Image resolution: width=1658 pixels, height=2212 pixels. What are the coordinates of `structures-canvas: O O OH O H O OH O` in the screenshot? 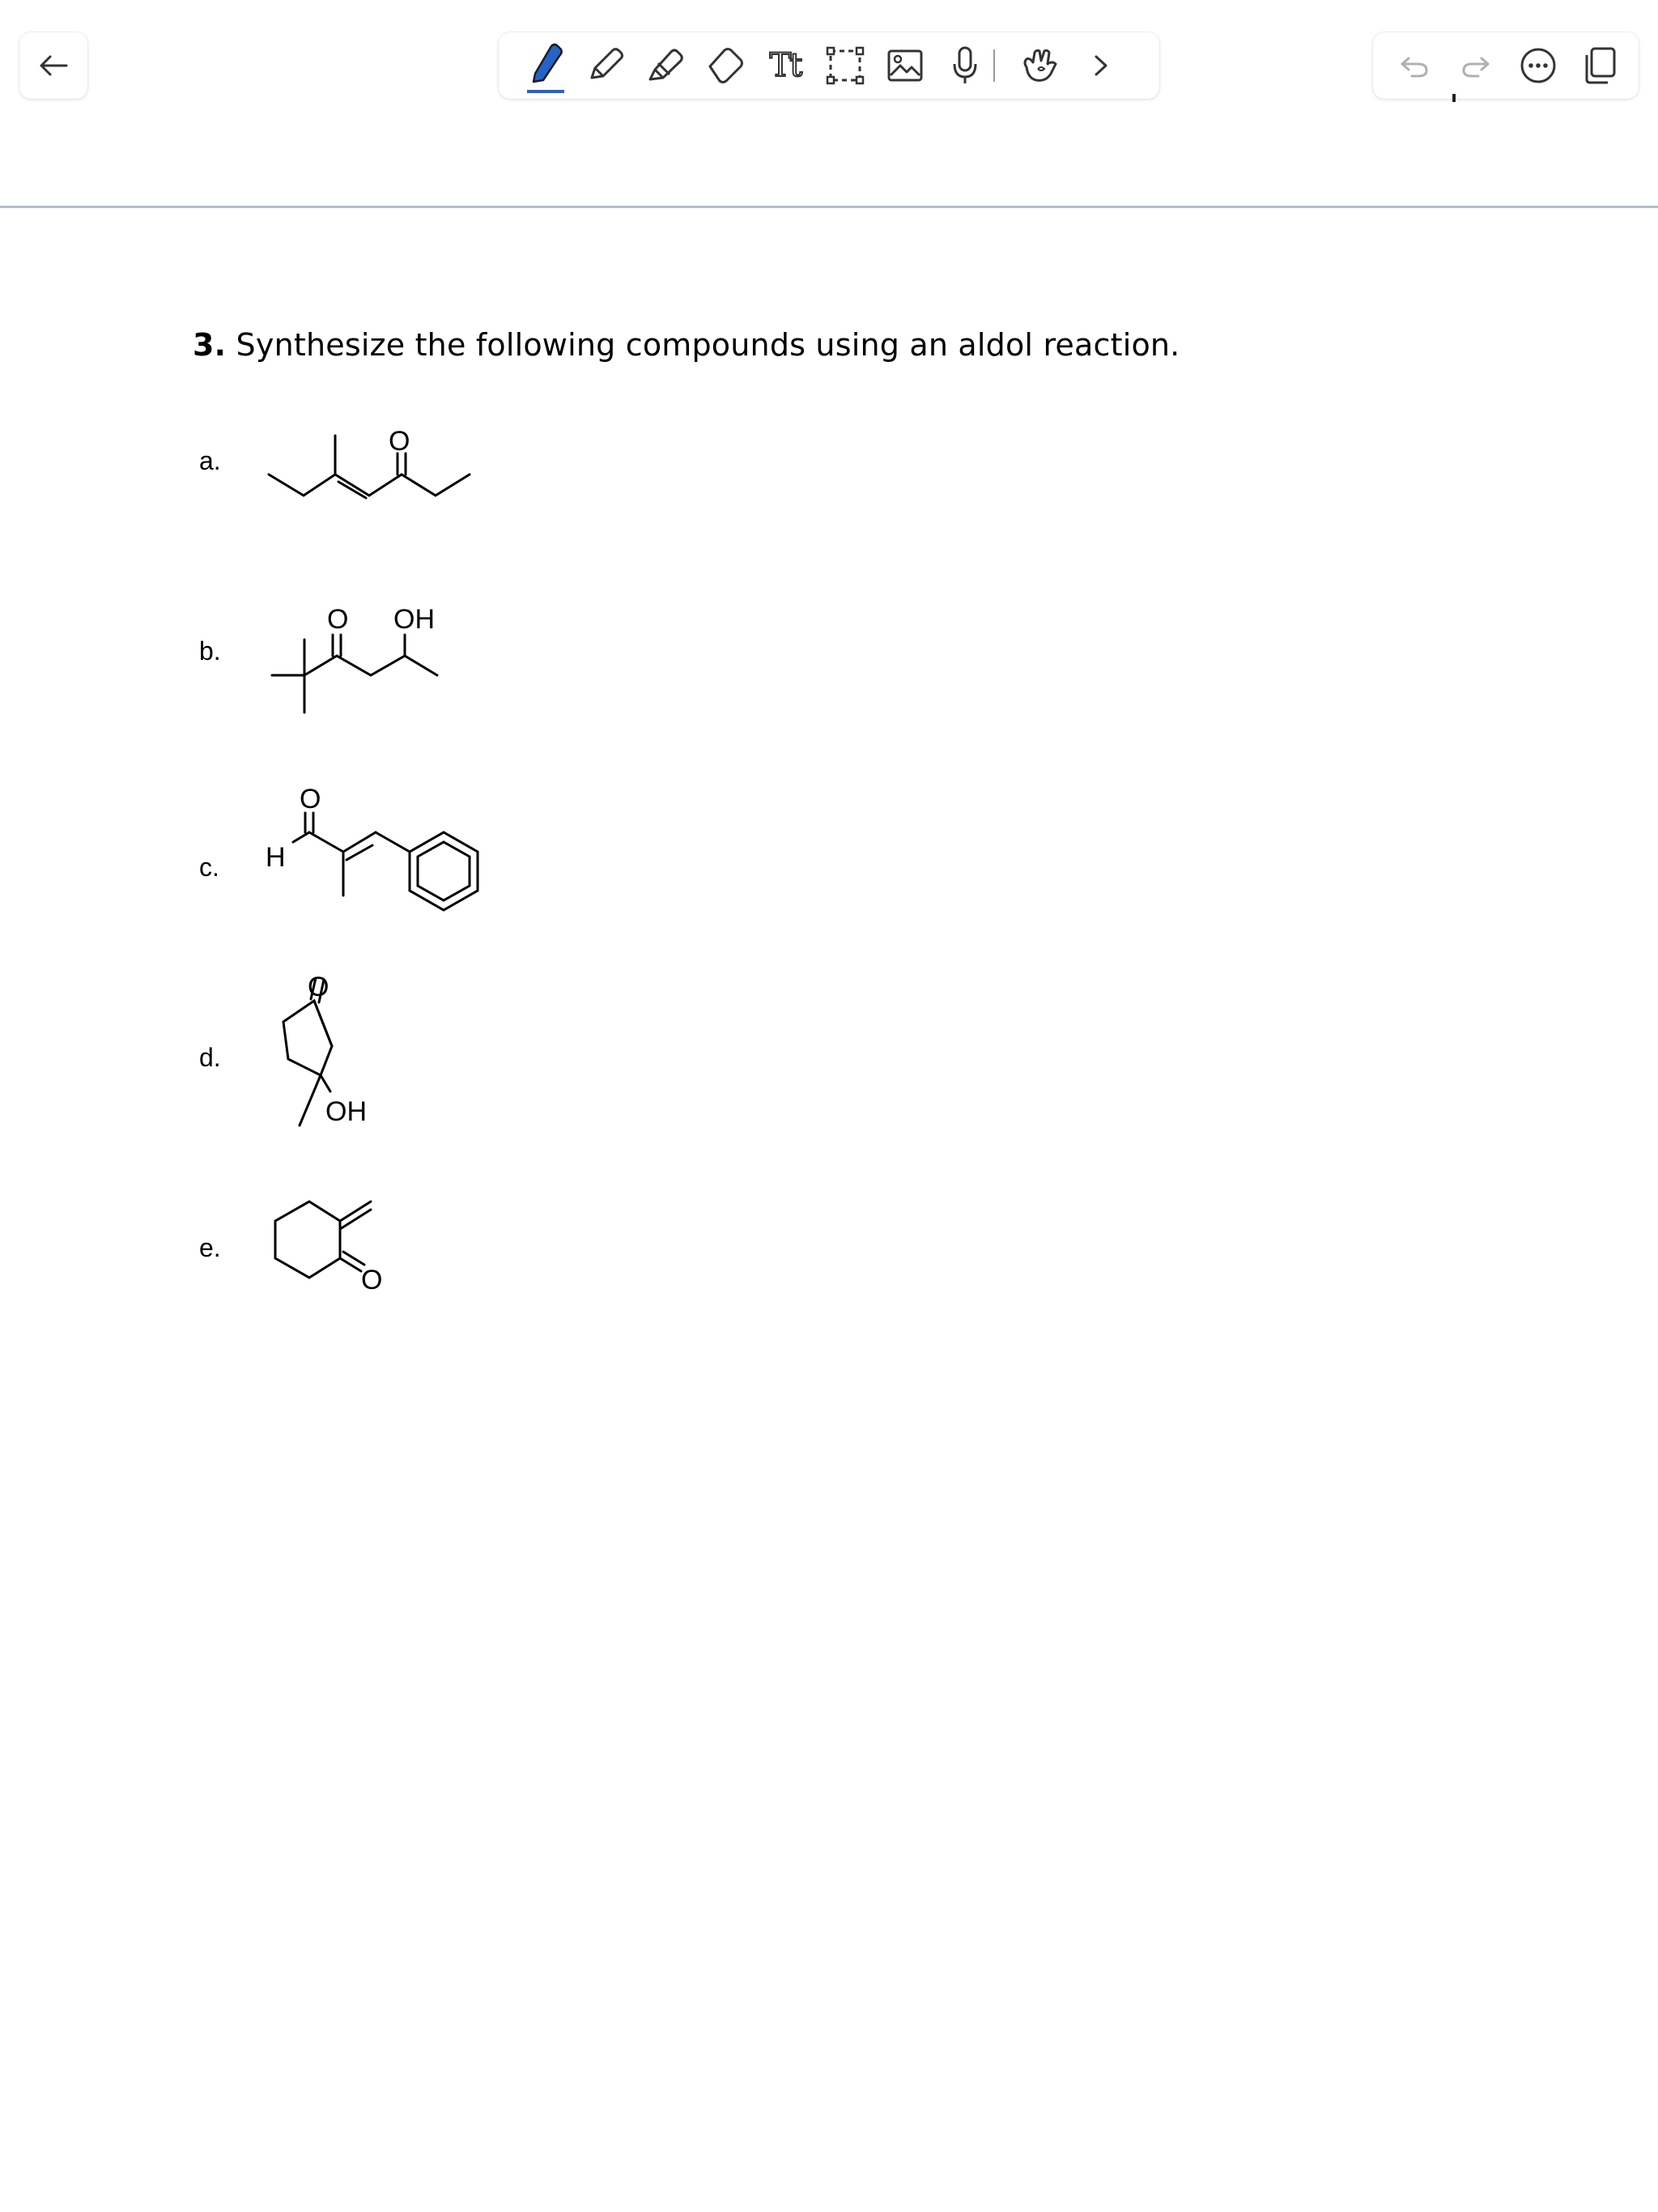 It's located at (372, 860).